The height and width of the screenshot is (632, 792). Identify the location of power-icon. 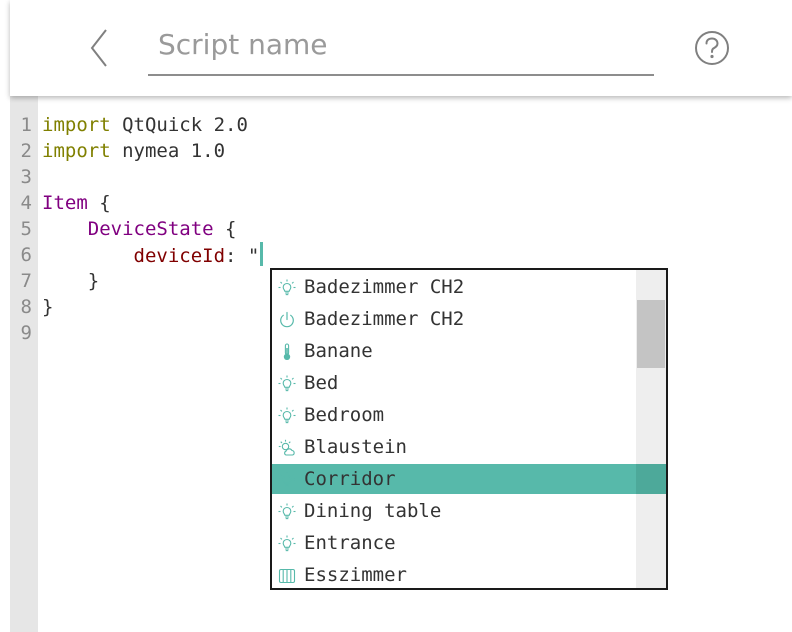
(287, 320).